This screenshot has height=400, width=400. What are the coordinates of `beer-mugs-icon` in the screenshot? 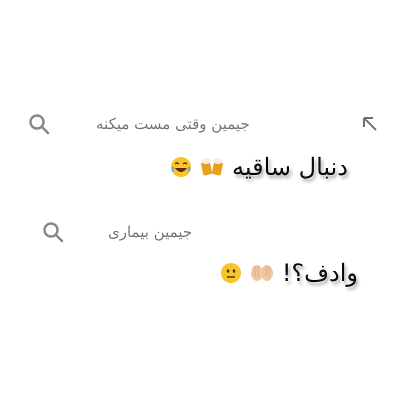 It's located at (212, 167).